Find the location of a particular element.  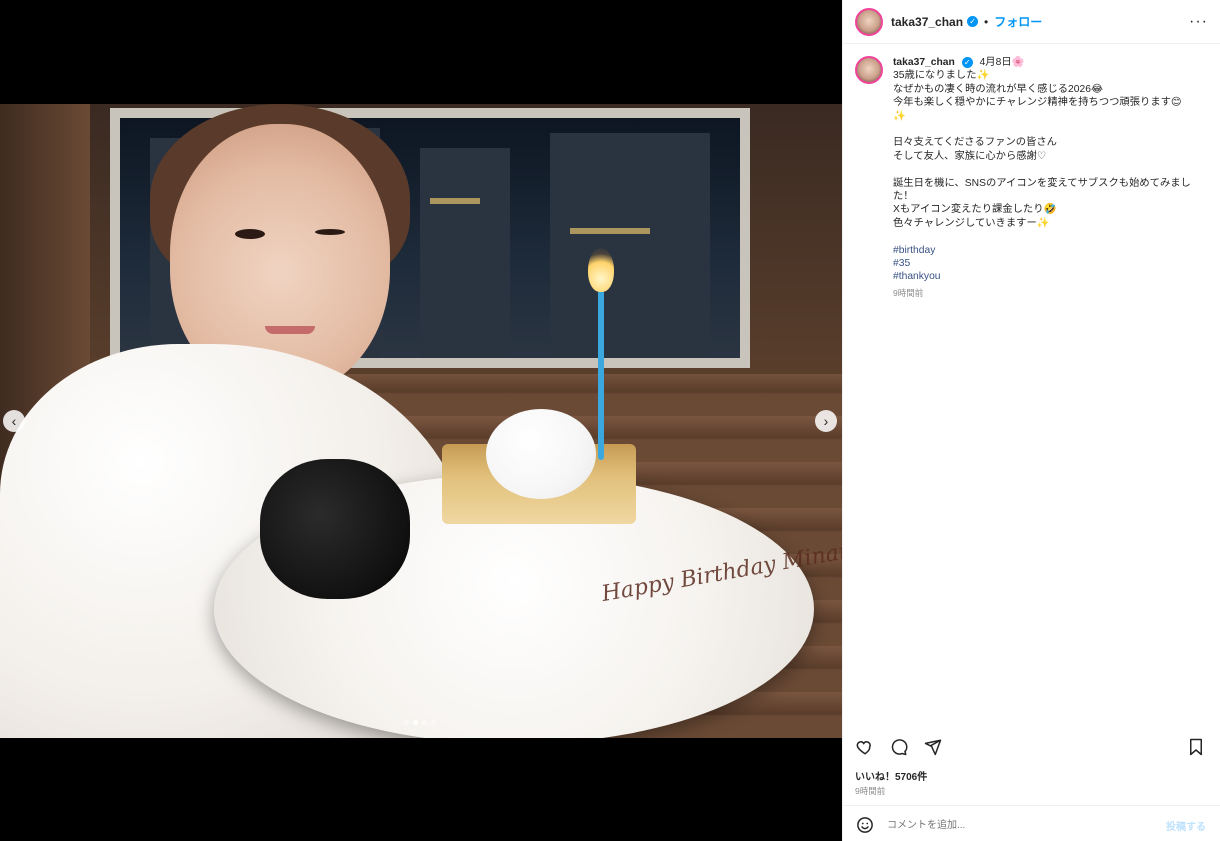

mouth is located at coordinates (290, 330).